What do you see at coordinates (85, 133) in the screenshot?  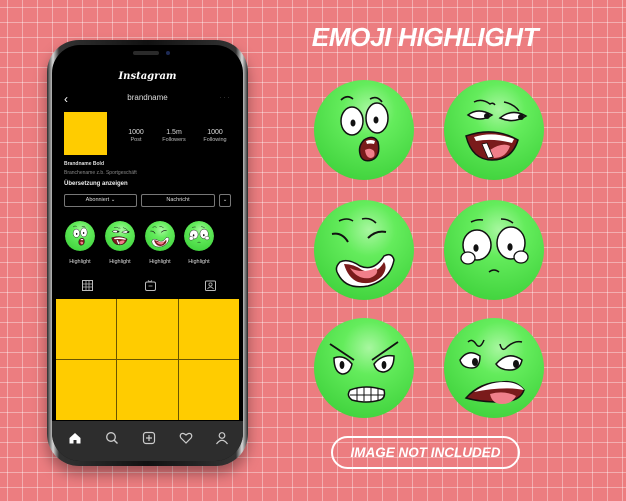 I see `profile-avatar` at bounding box center [85, 133].